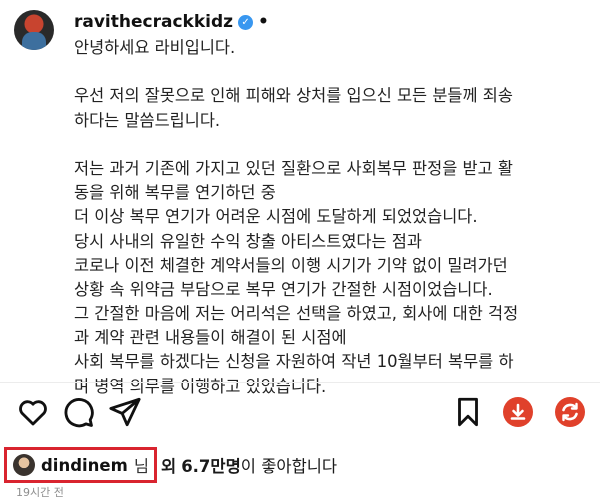  Describe the element at coordinates (210, 338) in the screenshot. I see `caption-line: 과 계약 관련 내용들이 해결이 된 시점에` at that location.